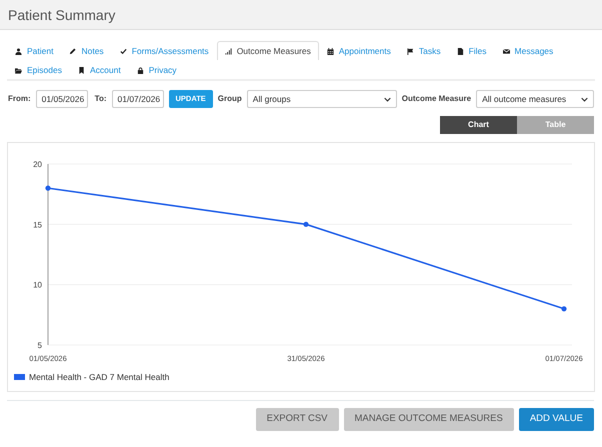 The width and height of the screenshot is (602, 447). I want to click on pencil-icon, so click(72, 51).